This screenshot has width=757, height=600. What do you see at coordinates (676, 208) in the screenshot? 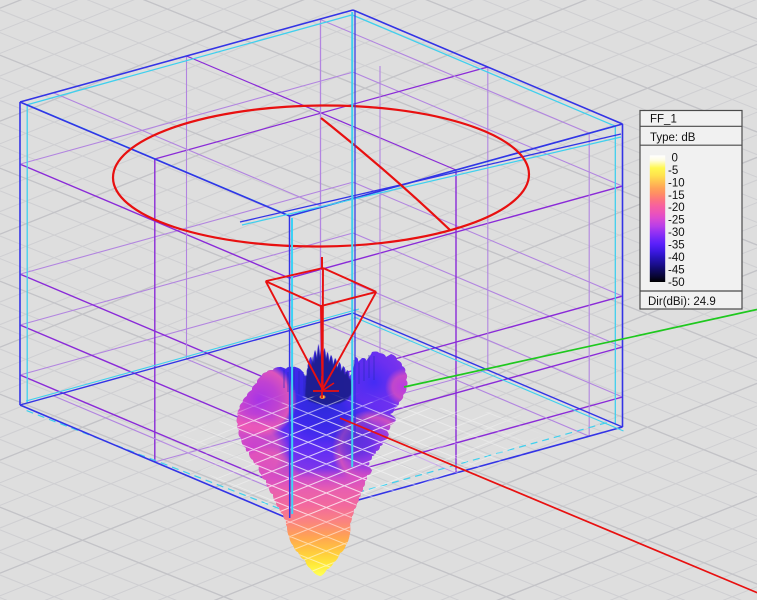
I see `svg-text: -20` at bounding box center [676, 208].